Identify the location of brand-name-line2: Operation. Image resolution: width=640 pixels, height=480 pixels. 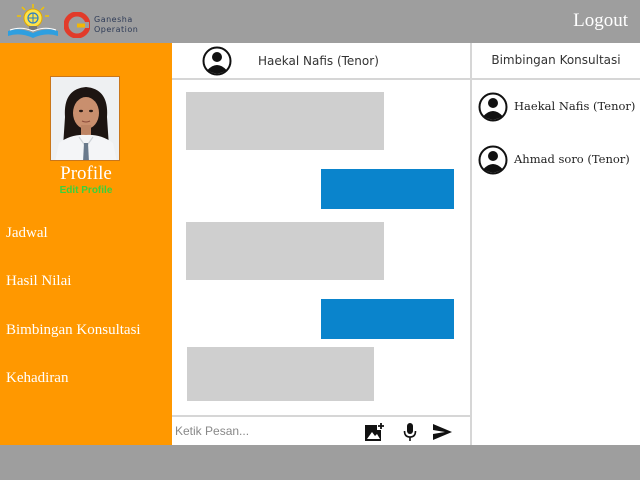
(116, 29).